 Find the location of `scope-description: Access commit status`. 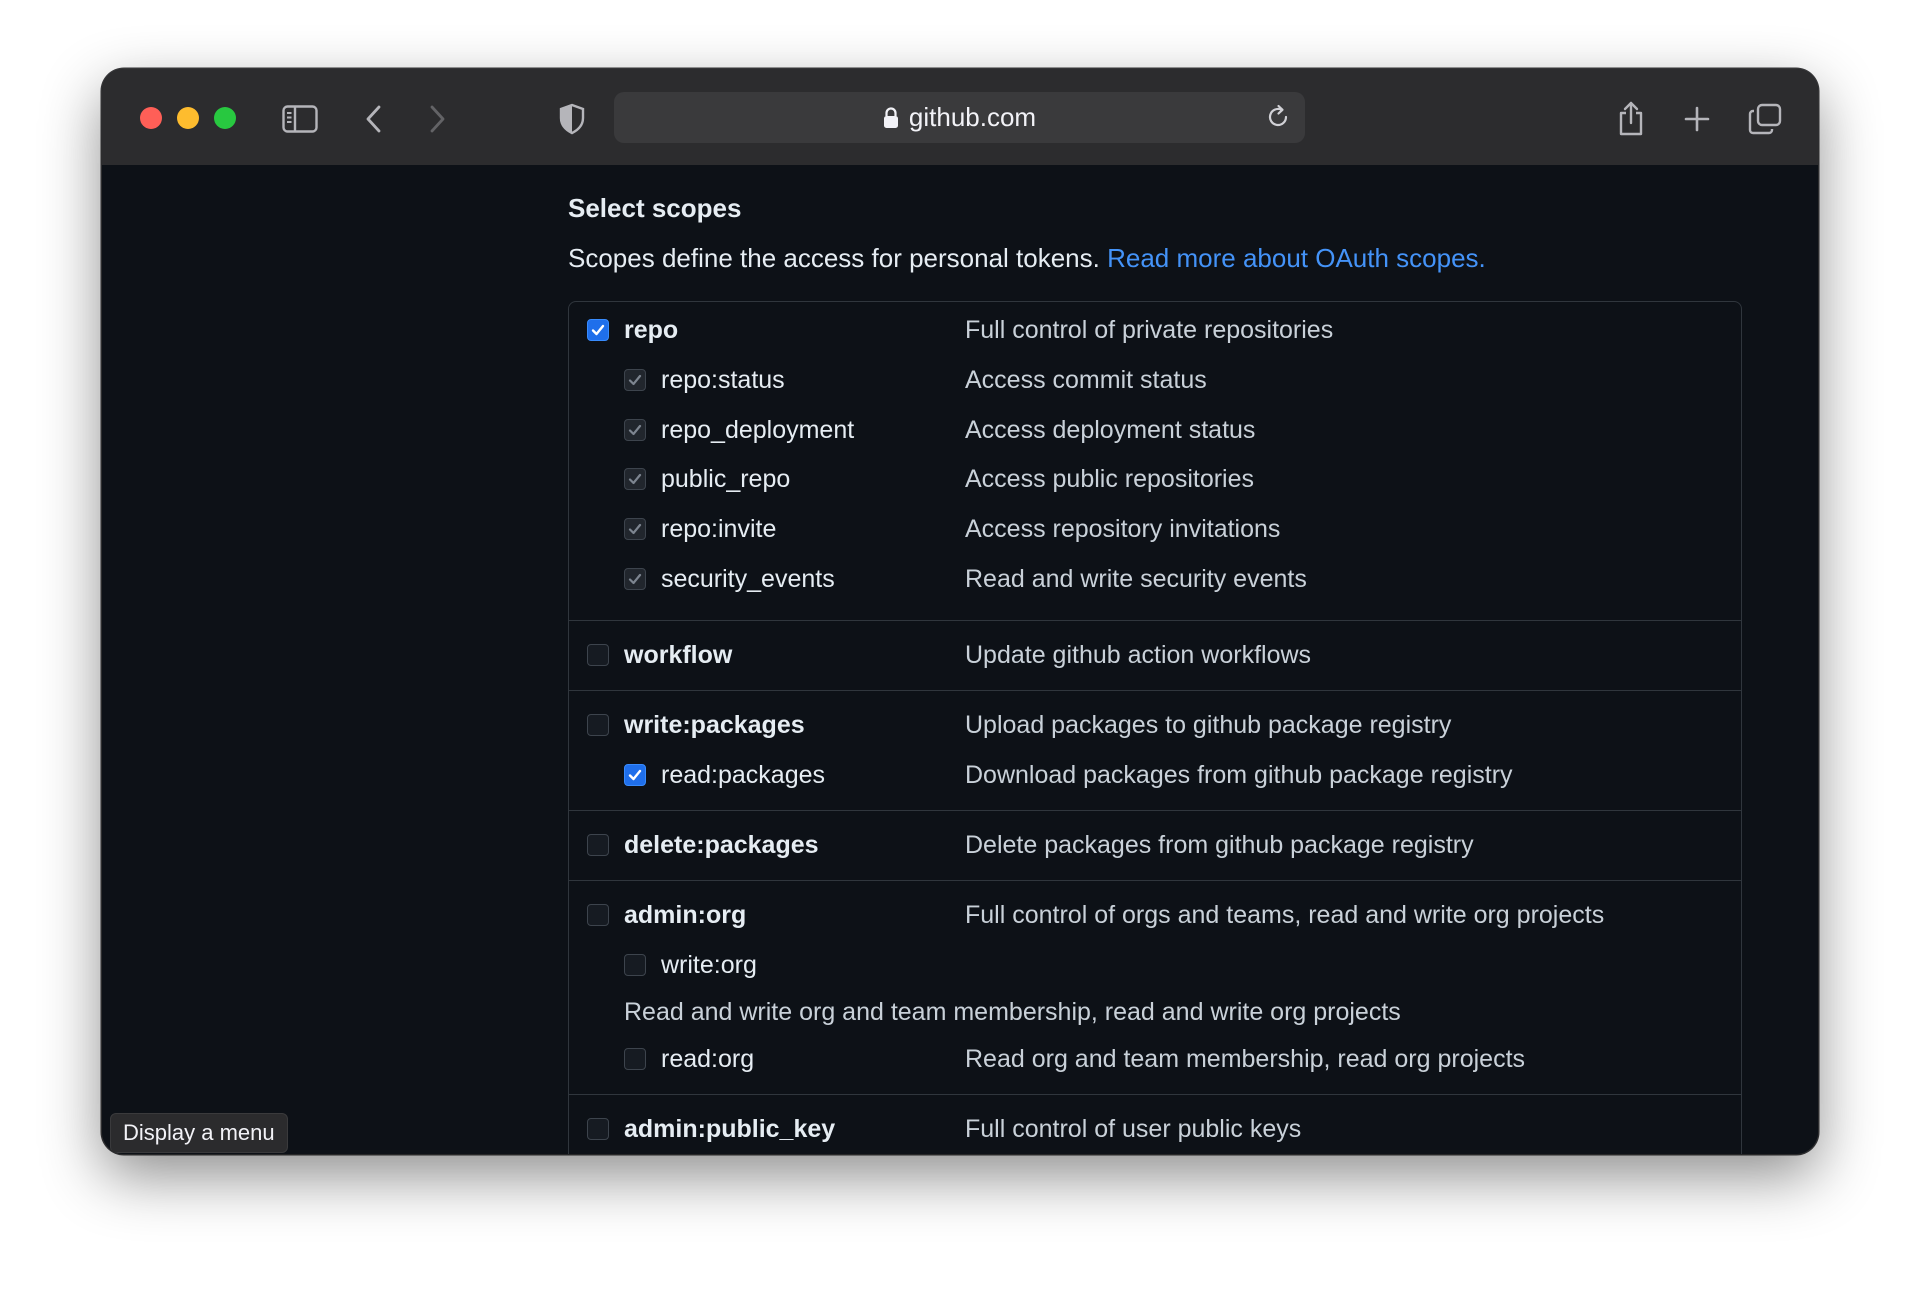

scope-description: Access commit status is located at coordinates (1086, 380).